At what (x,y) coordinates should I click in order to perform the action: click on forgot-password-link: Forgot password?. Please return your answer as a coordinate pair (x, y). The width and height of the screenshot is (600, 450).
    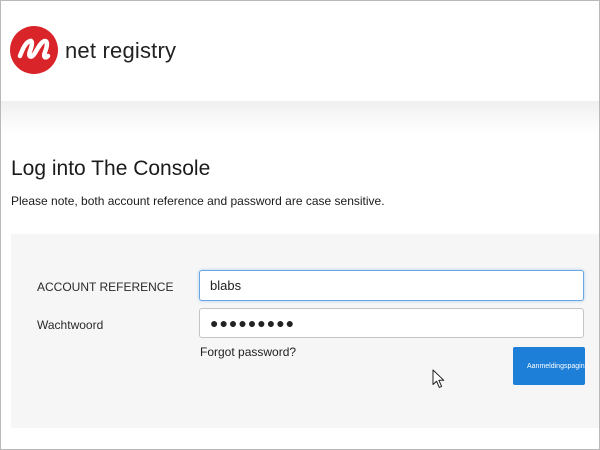
    Looking at the image, I should click on (248, 352).